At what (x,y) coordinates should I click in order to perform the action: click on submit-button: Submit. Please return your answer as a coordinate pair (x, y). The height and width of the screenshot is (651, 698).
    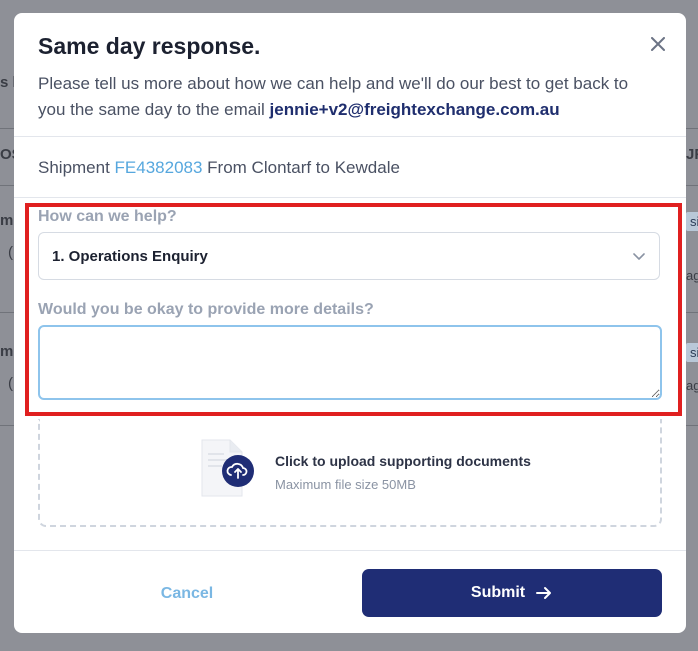
    Looking at the image, I should click on (512, 593).